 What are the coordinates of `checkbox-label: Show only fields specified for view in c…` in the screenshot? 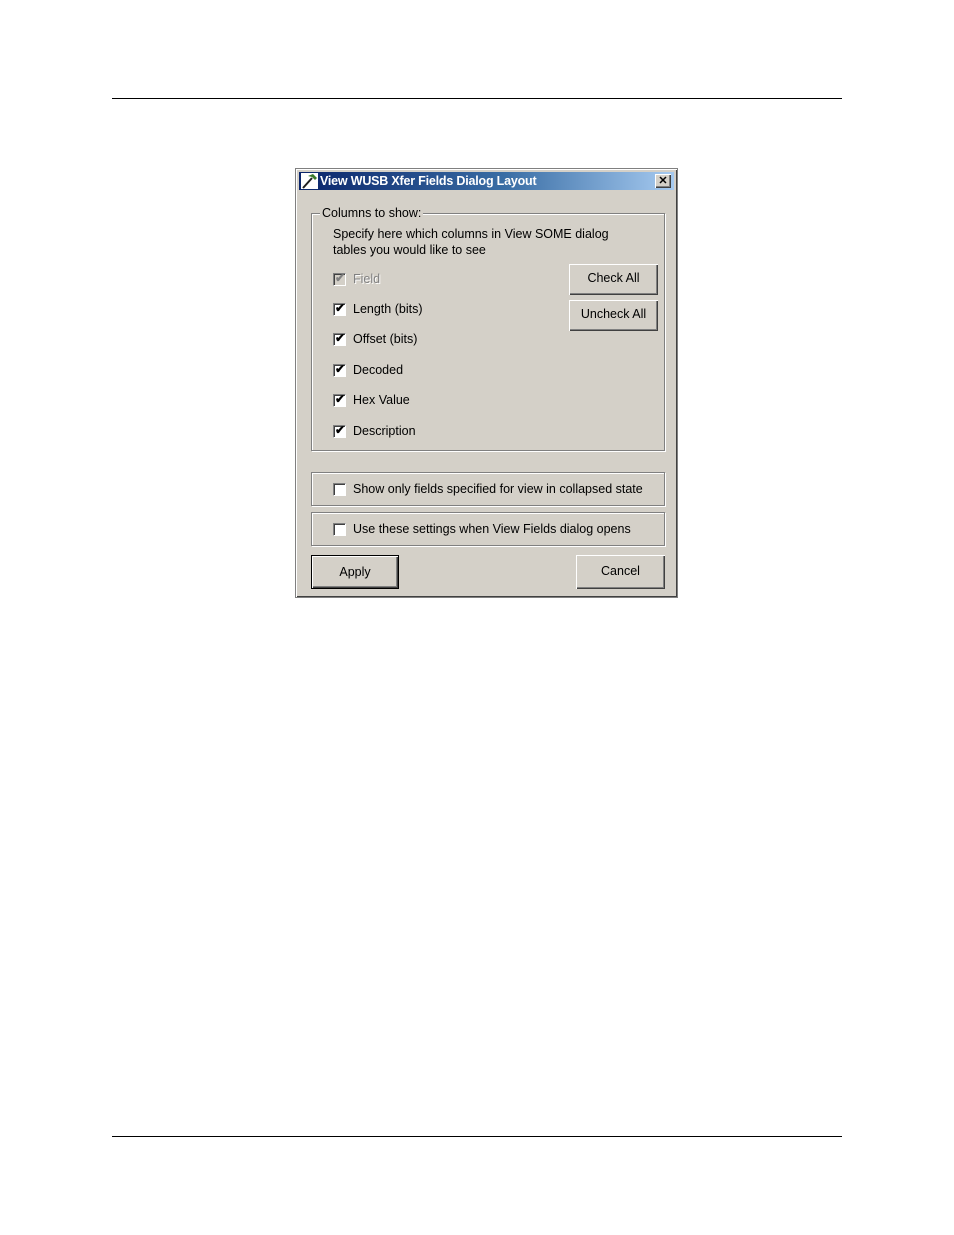 It's located at (498, 489).